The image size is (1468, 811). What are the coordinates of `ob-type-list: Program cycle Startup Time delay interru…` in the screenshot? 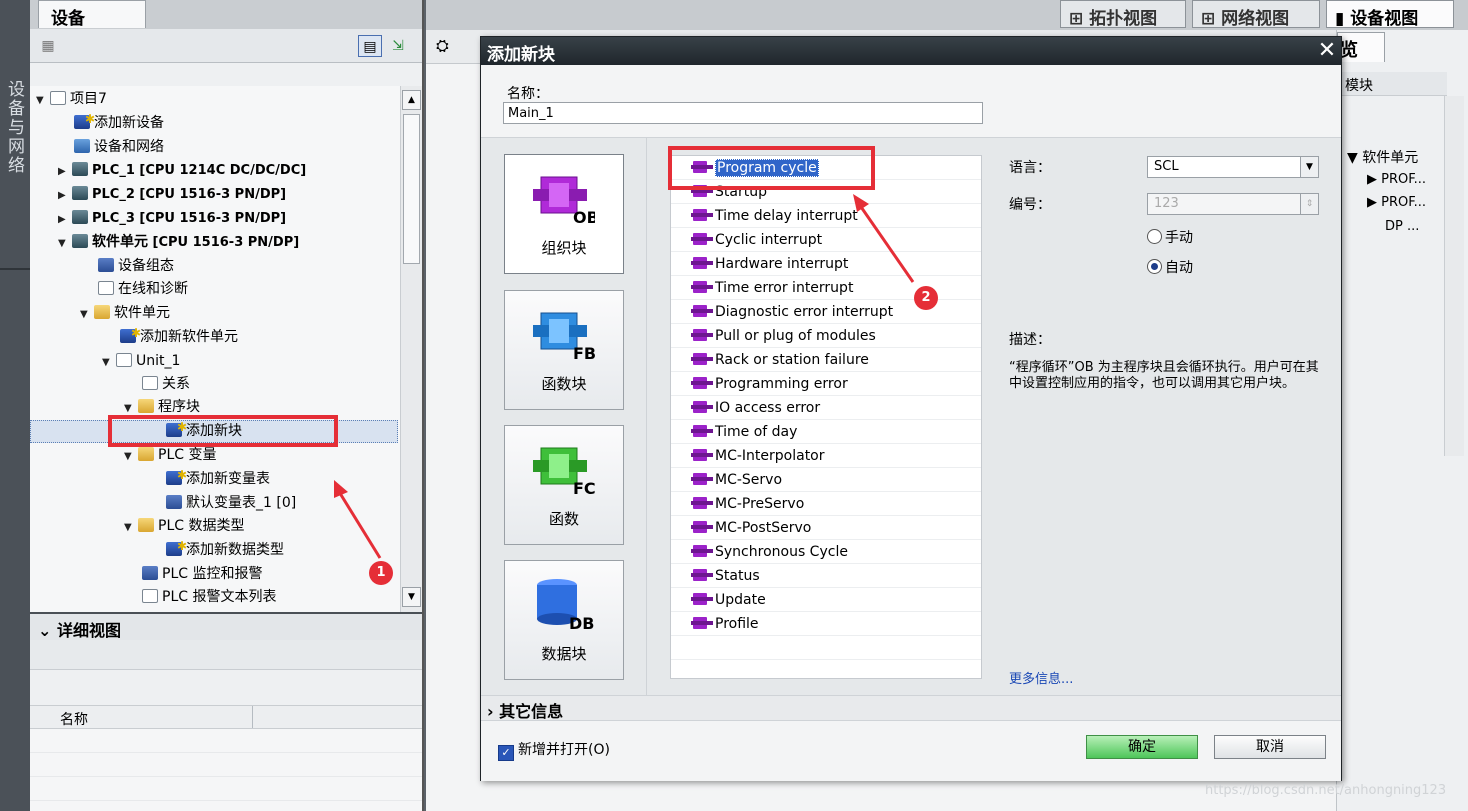 It's located at (826, 417).